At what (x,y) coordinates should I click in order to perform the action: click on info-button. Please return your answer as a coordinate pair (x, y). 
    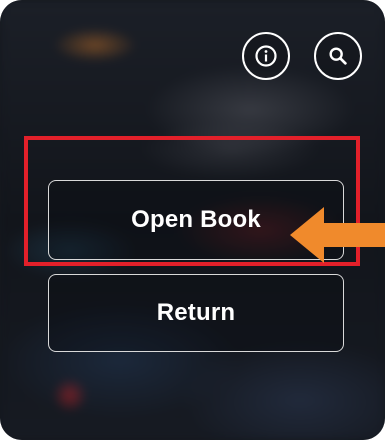
    Looking at the image, I should click on (266, 56).